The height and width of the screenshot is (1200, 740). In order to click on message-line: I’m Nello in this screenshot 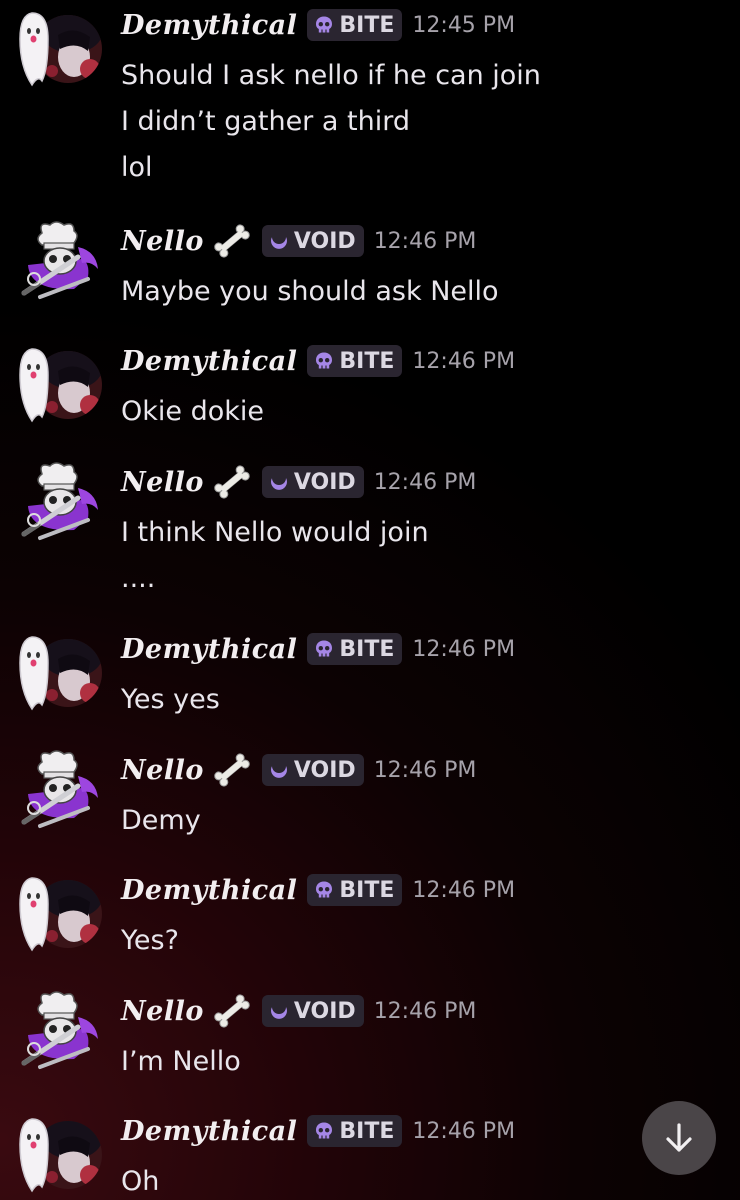, I will do `click(181, 1061)`.